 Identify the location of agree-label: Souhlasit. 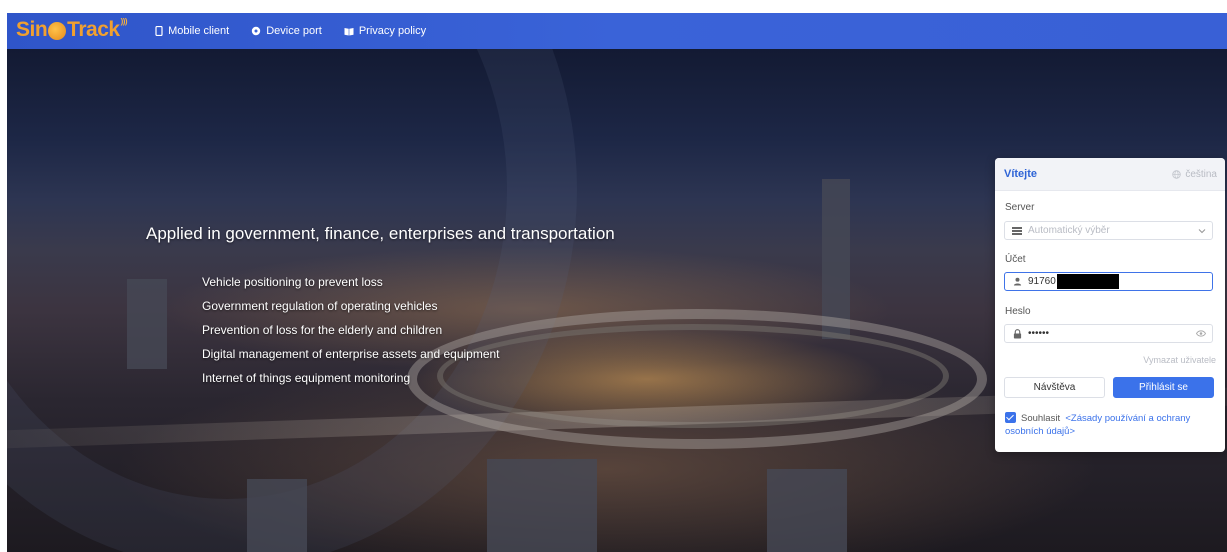
(1041, 418).